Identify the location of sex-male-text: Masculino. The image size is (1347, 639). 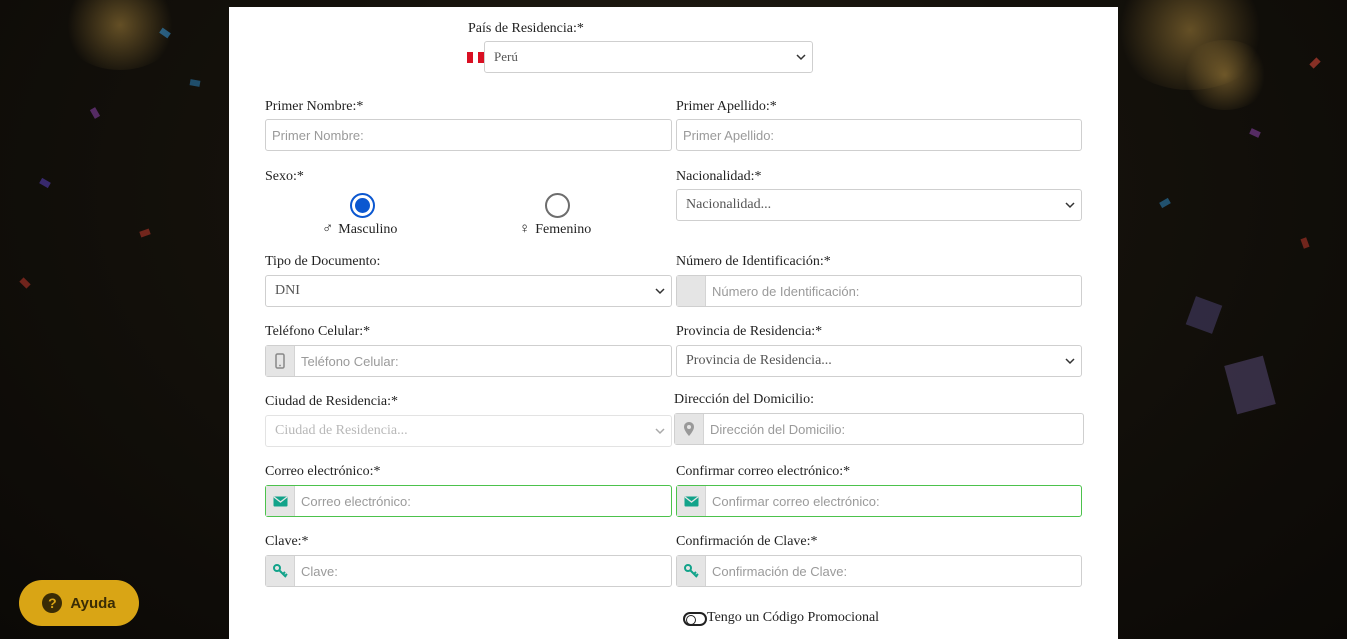
(368, 229).